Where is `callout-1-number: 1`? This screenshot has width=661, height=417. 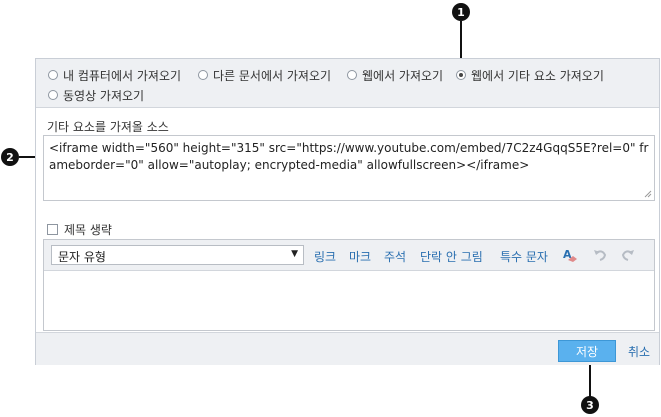
callout-1-number: 1 is located at coordinates (461, 12).